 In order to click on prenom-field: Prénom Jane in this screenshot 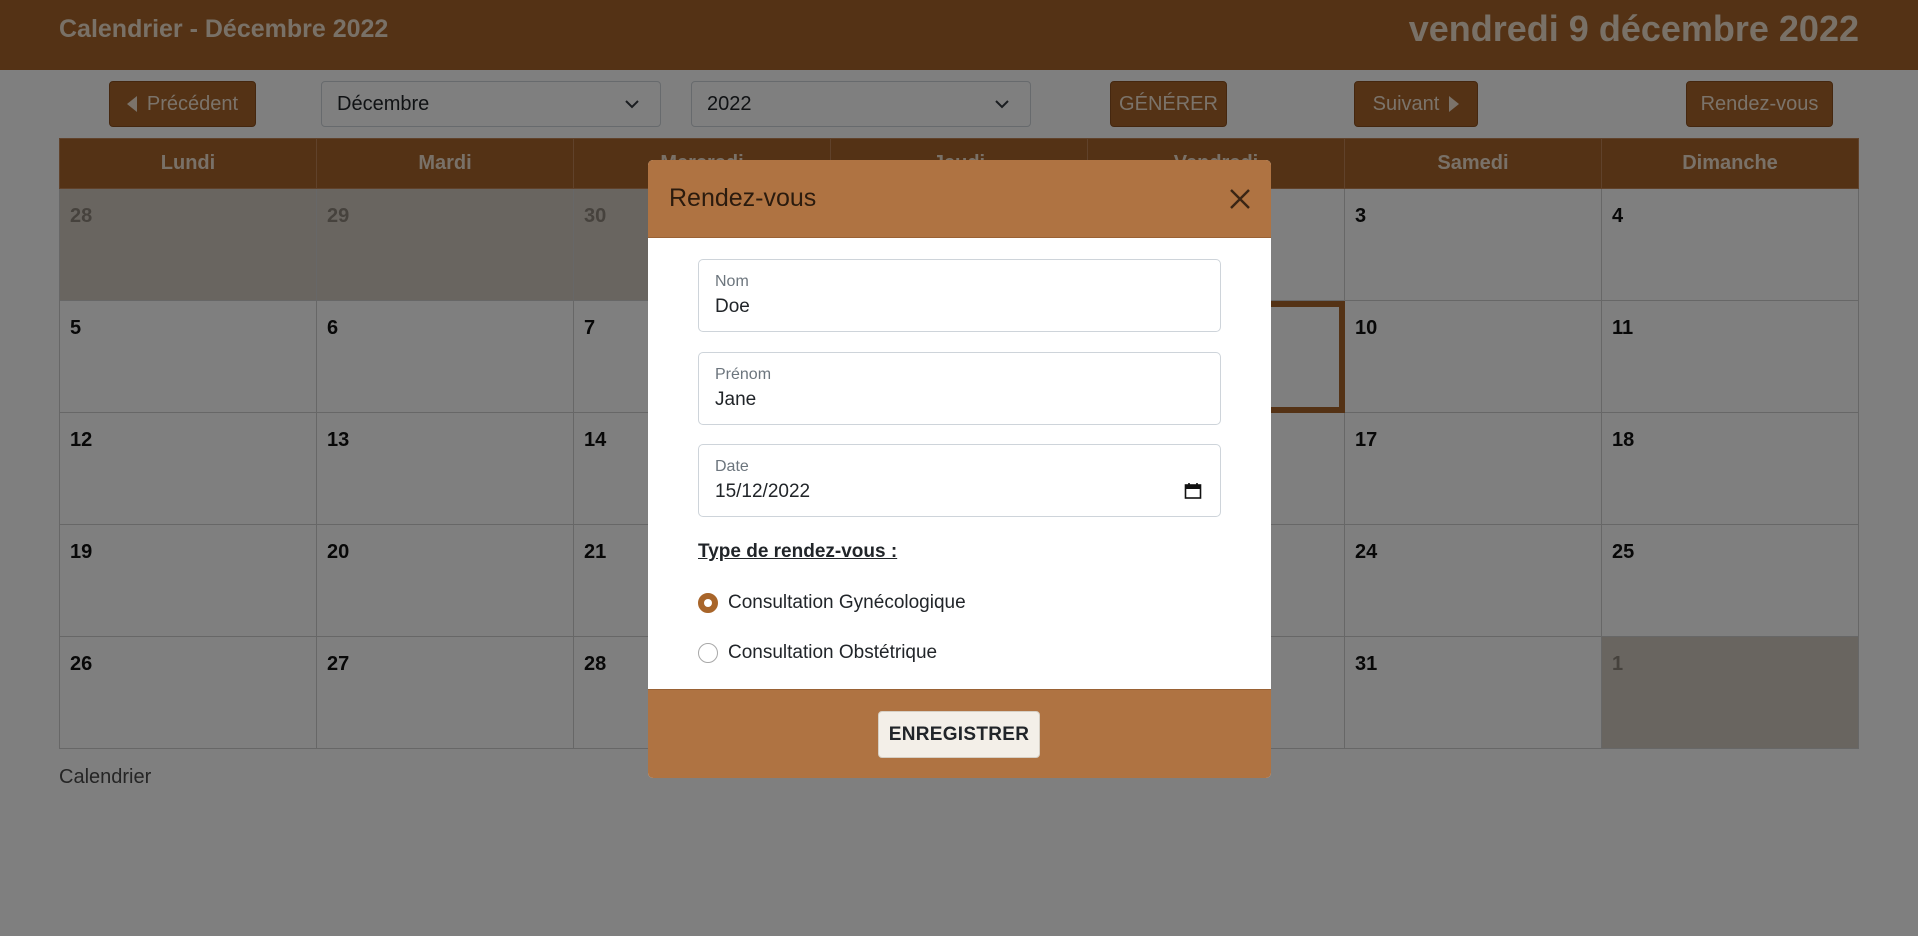, I will do `click(959, 388)`.